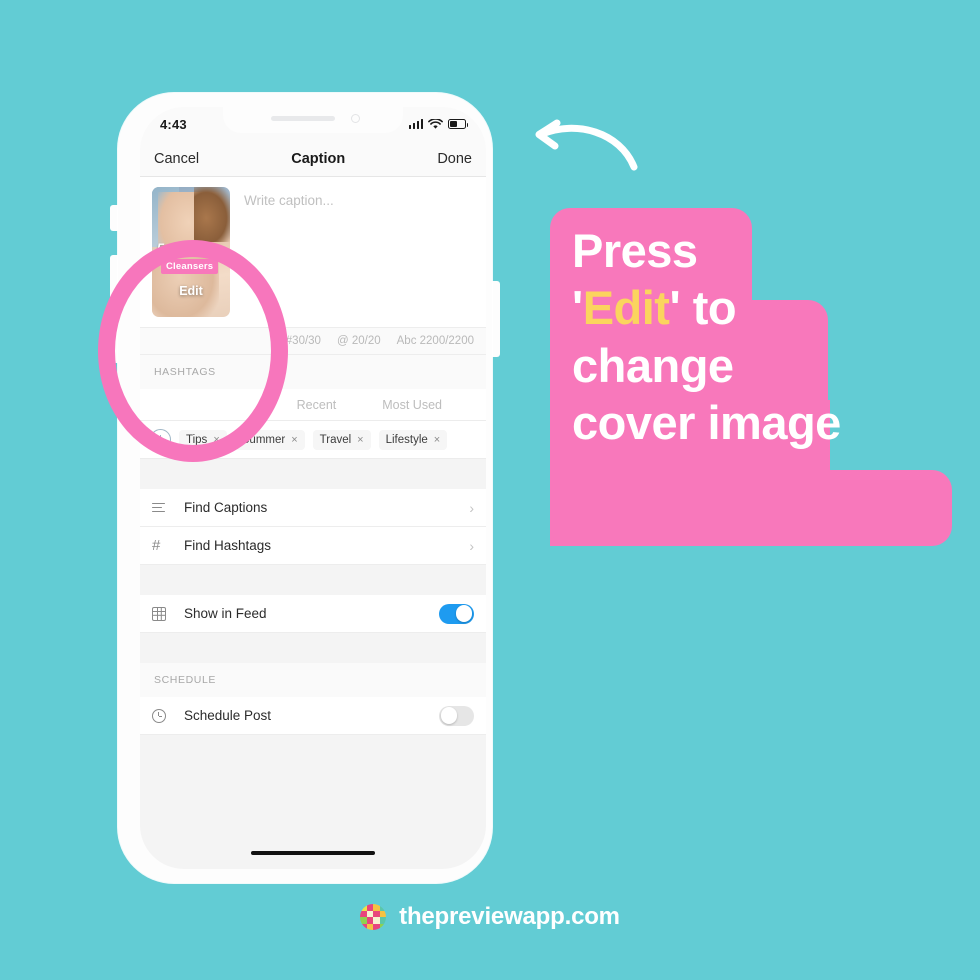  What do you see at coordinates (263, 439) in the screenshot?
I see `hashtag-pill-label: Summer` at bounding box center [263, 439].